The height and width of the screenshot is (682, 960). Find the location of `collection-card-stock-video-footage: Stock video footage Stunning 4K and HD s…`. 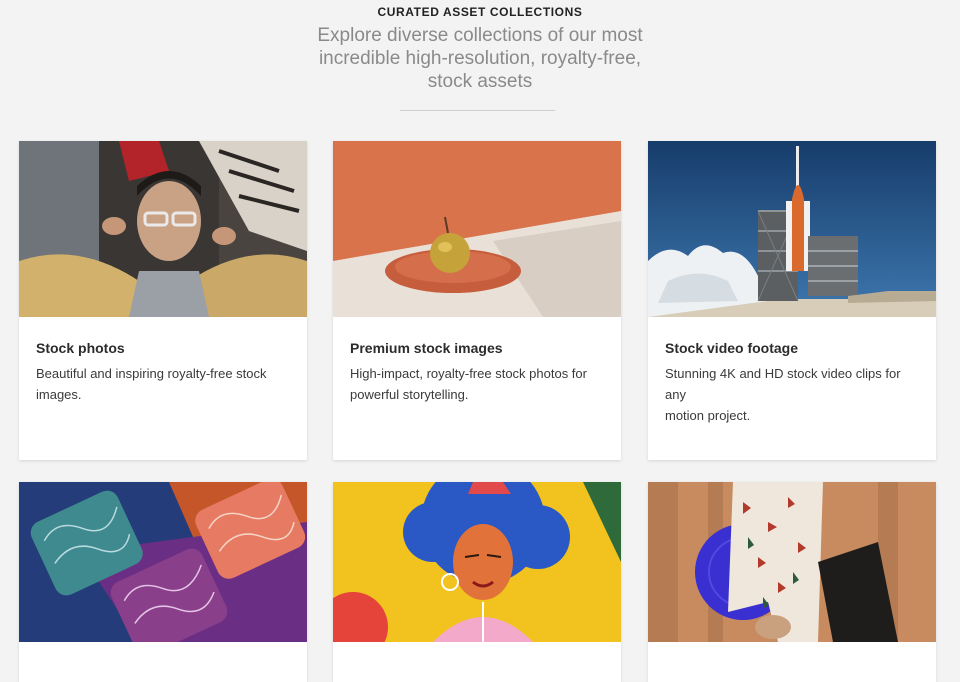

collection-card-stock-video-footage: Stock video footage Stunning 4K and HD s… is located at coordinates (792, 300).